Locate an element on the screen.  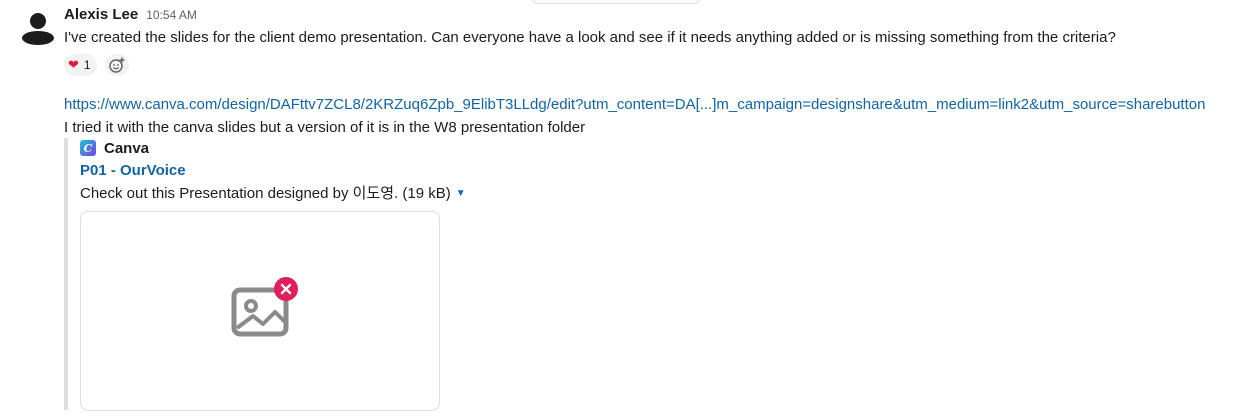
reaction-heart: ❤ 1 is located at coordinates (80, 65).